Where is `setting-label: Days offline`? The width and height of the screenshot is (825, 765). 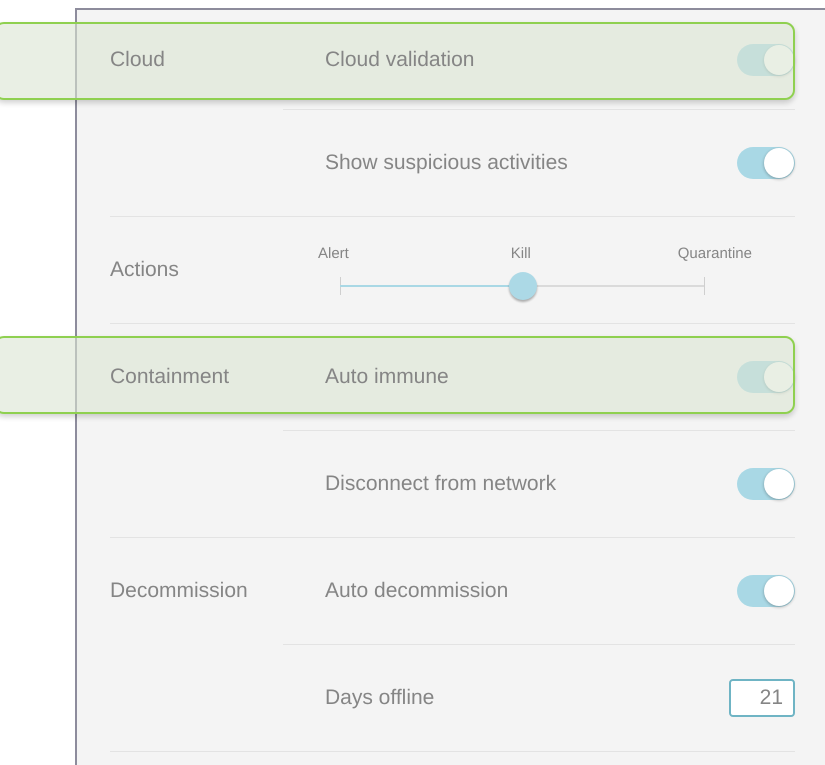
setting-label: Days offline is located at coordinates (380, 698).